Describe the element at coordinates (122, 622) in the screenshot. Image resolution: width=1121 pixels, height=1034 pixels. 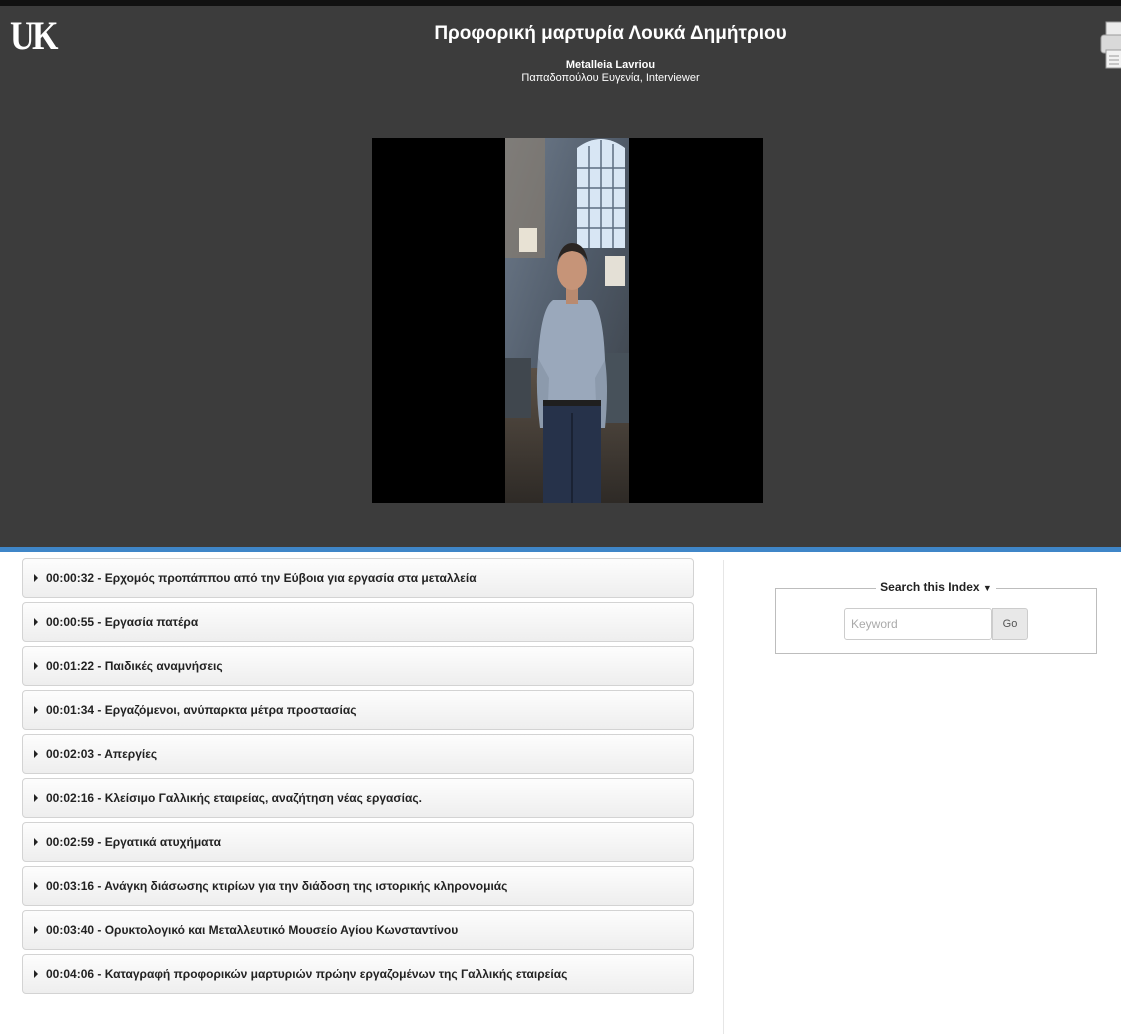
I see `index-segment-label: 00:00:55 - Εργασία πατέρα` at that location.